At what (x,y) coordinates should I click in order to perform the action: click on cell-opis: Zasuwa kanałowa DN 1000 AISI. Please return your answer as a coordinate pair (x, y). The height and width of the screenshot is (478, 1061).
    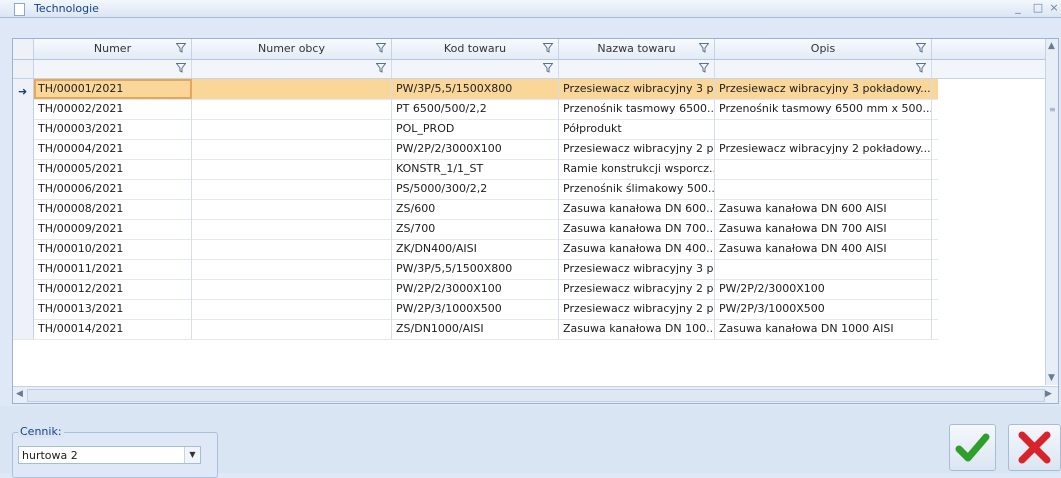
    Looking at the image, I should click on (823, 329).